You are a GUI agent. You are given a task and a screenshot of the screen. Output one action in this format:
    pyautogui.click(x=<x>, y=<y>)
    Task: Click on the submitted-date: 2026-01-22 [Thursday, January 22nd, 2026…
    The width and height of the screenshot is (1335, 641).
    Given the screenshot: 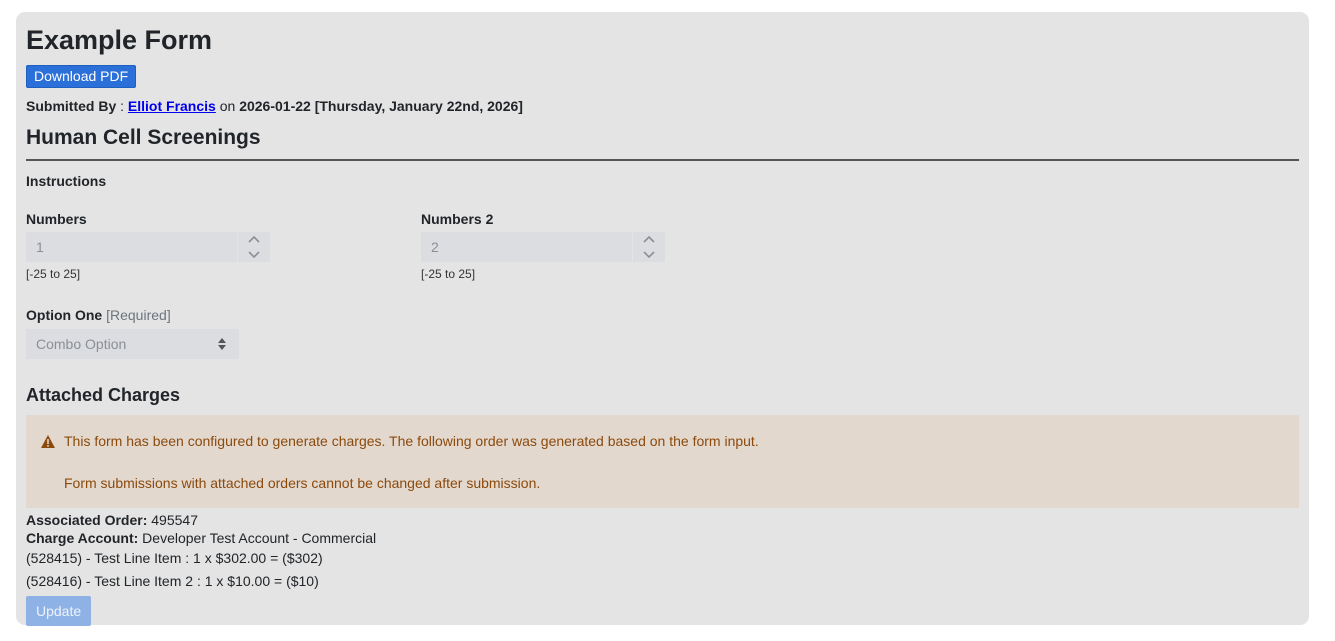 What is the action you would take?
    pyautogui.click(x=381, y=106)
    